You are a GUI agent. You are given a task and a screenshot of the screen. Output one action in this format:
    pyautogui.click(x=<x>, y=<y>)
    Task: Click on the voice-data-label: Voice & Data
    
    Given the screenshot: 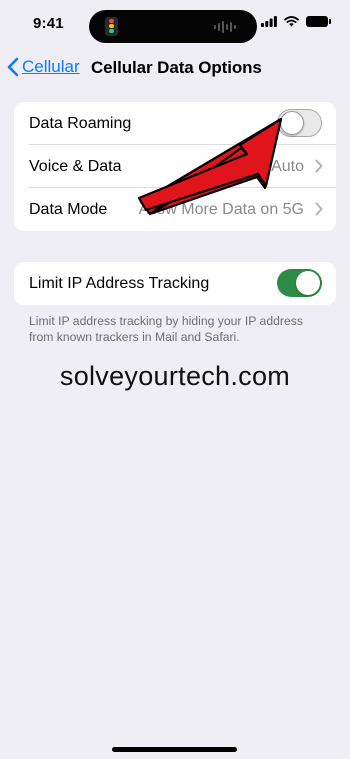 What is the action you would take?
    pyautogui.click(x=75, y=166)
    